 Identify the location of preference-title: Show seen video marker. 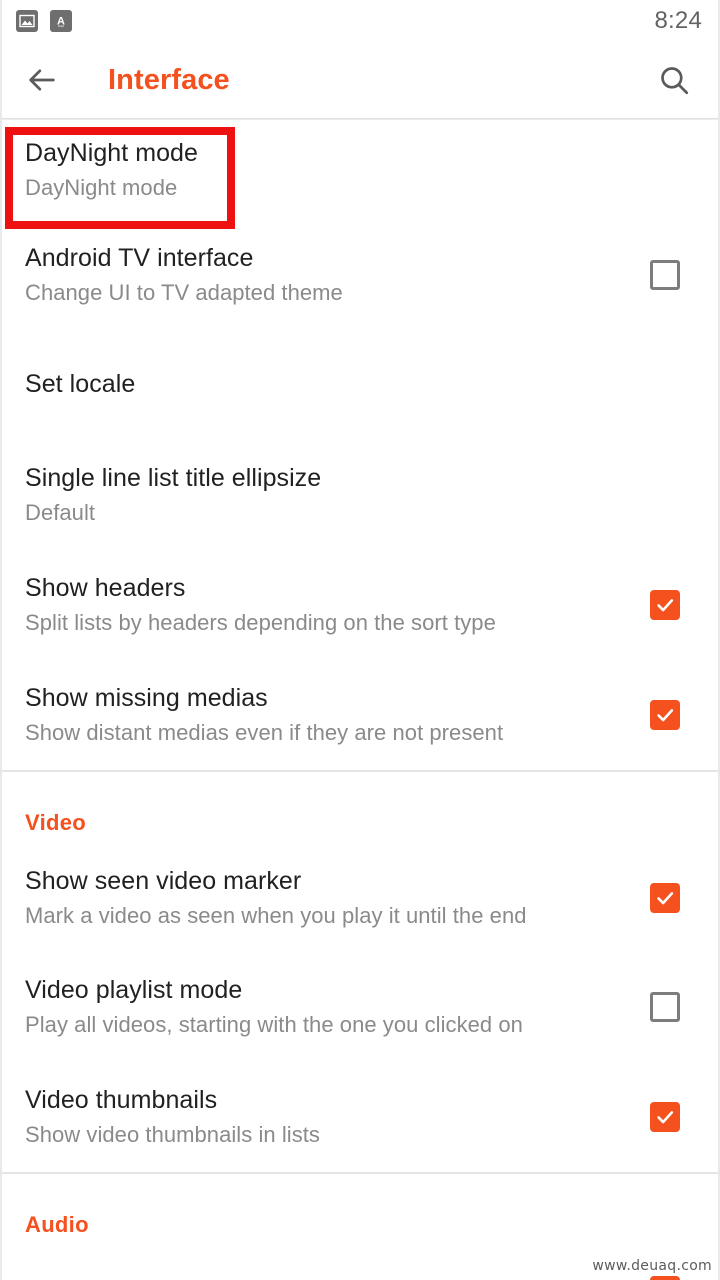
(163, 880).